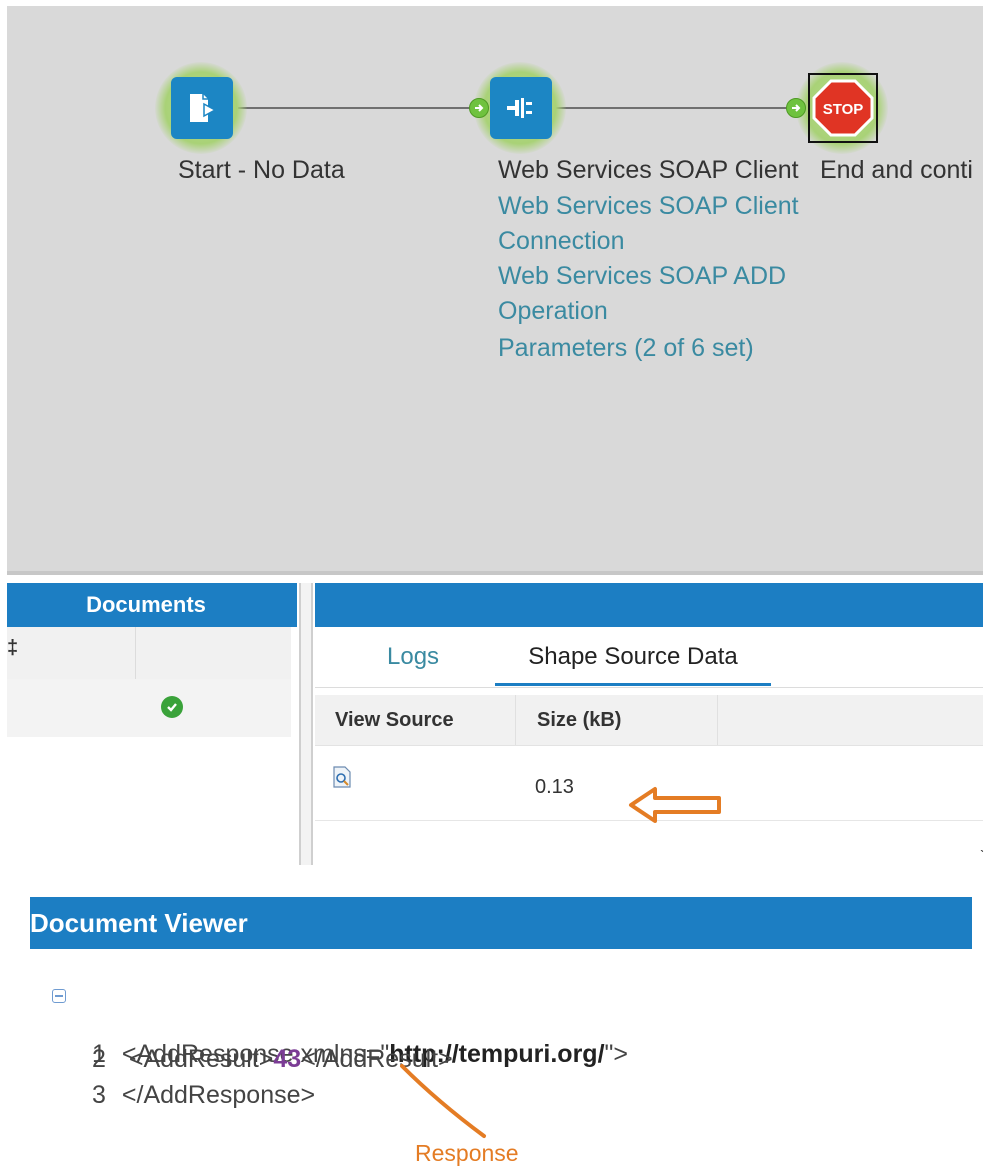 Image resolution: width=987 pixels, height=1169 pixels. I want to click on orange-arrow-annotation, so click(675, 805).